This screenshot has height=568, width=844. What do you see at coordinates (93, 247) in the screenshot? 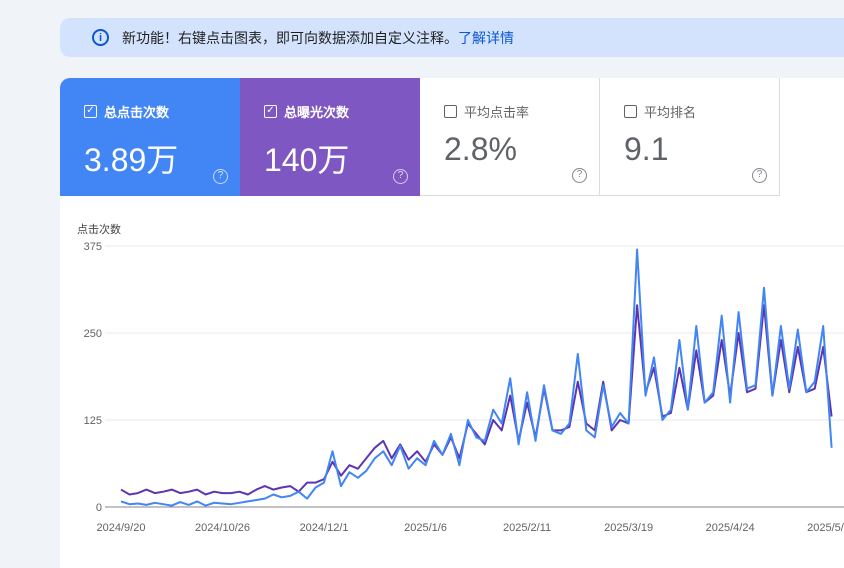
I see `y-tick-label: 375` at bounding box center [93, 247].